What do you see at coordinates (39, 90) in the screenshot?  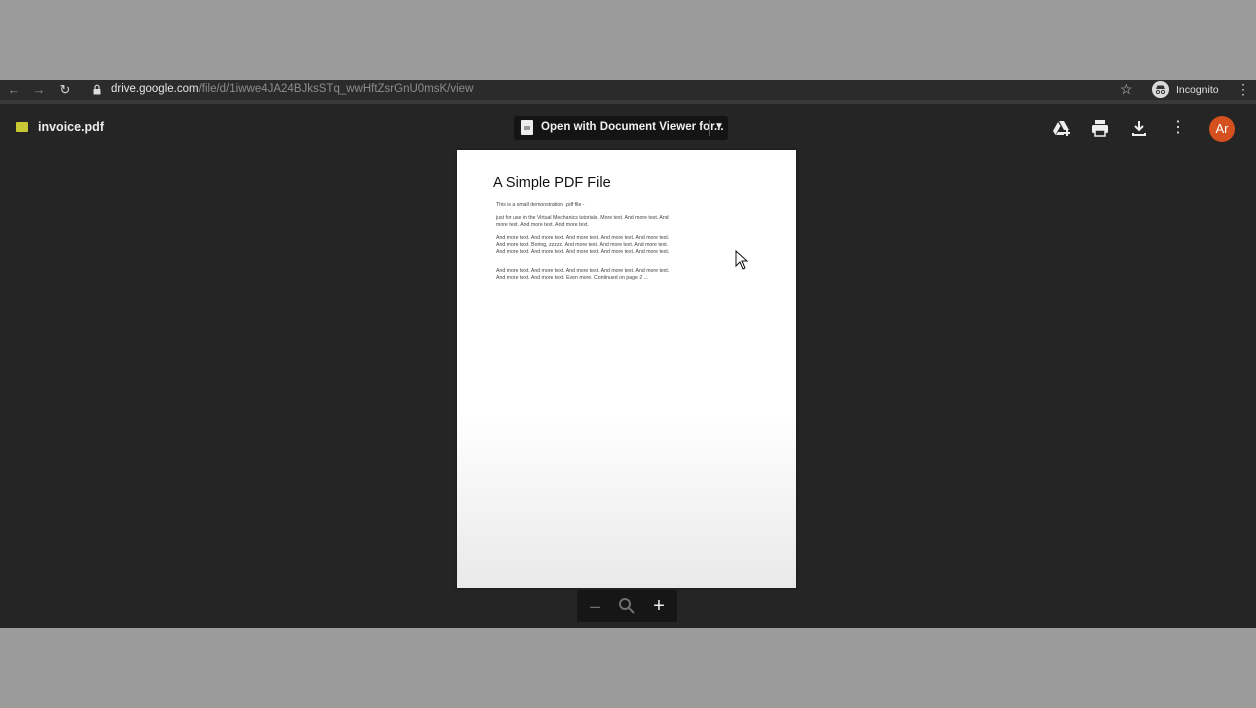 I see `forward-icon: →` at bounding box center [39, 90].